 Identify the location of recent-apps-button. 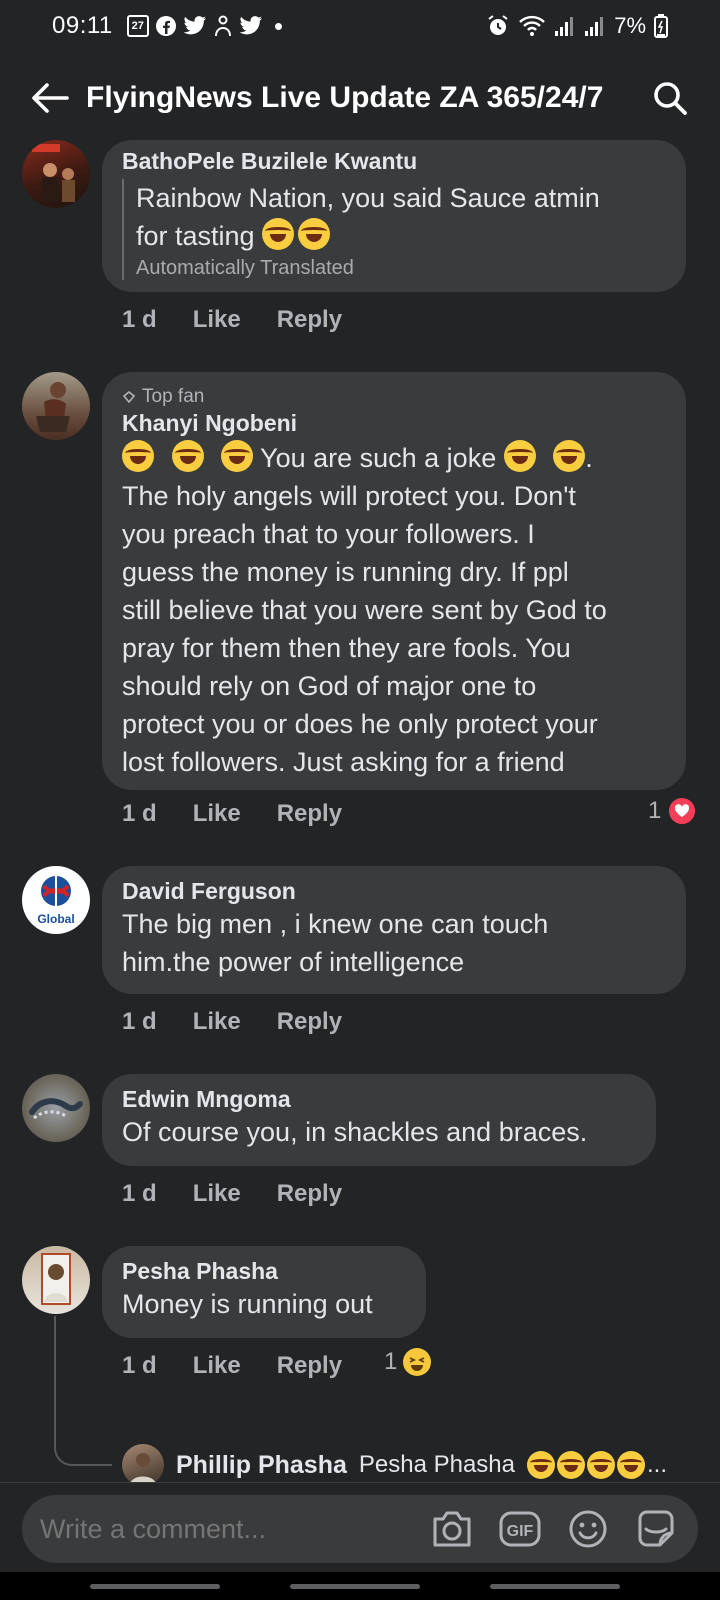
(155, 1586).